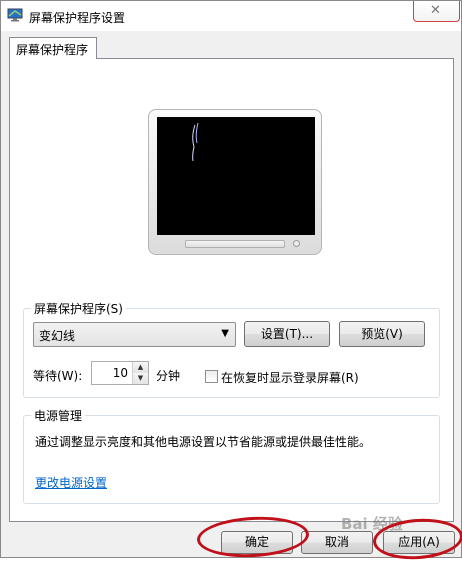 The height and width of the screenshot is (562, 462). I want to click on window-title: 屏幕保护程序设置, so click(77, 18).